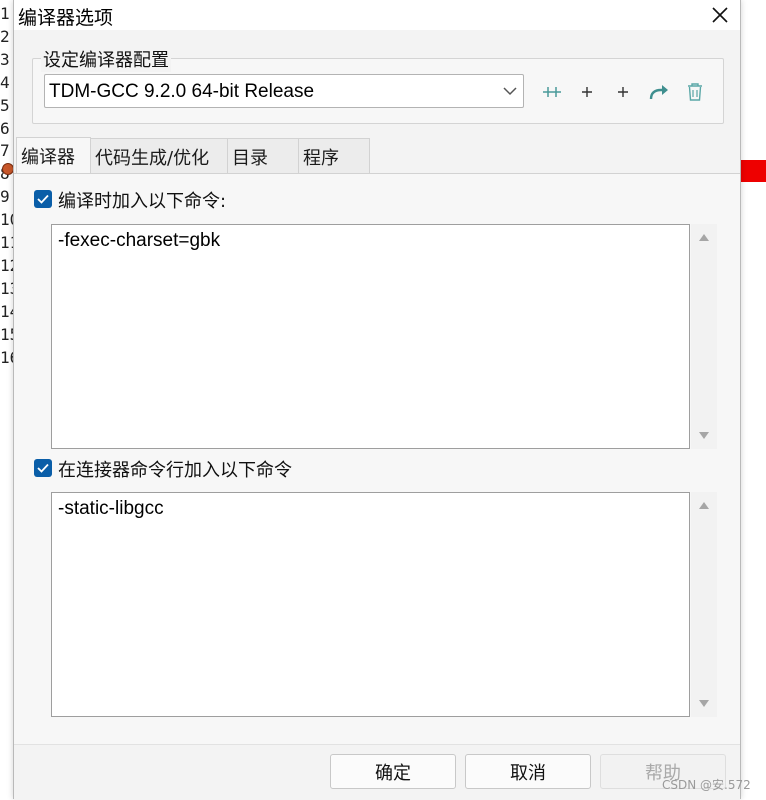 The image size is (766, 800). I want to click on config-group-label: 设定编译器配置, so click(106, 59).